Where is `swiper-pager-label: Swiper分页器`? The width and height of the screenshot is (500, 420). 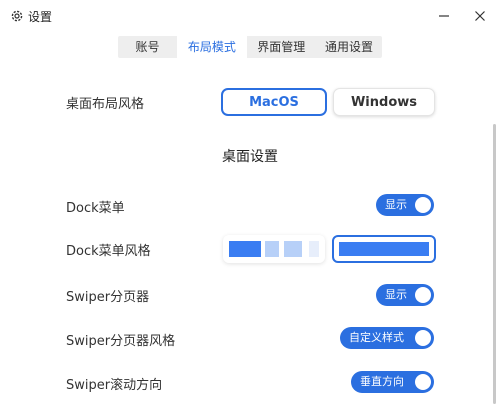 swiper-pager-label: Swiper分页器 is located at coordinates (108, 297).